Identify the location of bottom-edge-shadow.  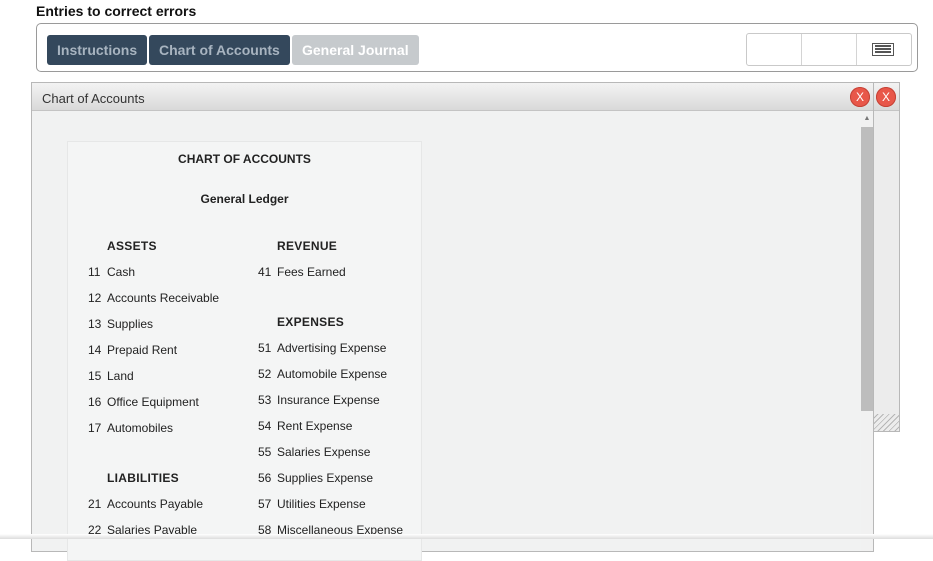
(466, 536).